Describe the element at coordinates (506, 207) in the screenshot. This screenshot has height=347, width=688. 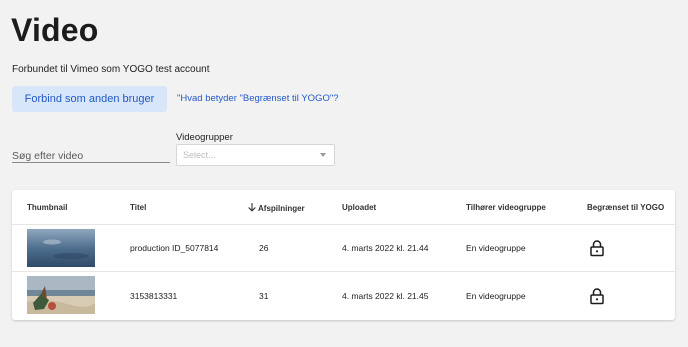
I see `column-header-group: Tilhører videogruppe` at that location.